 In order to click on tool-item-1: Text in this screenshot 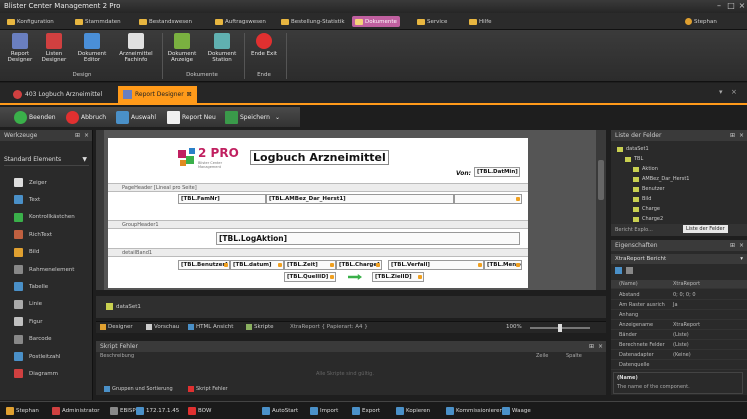, I will do `click(27, 200)`.